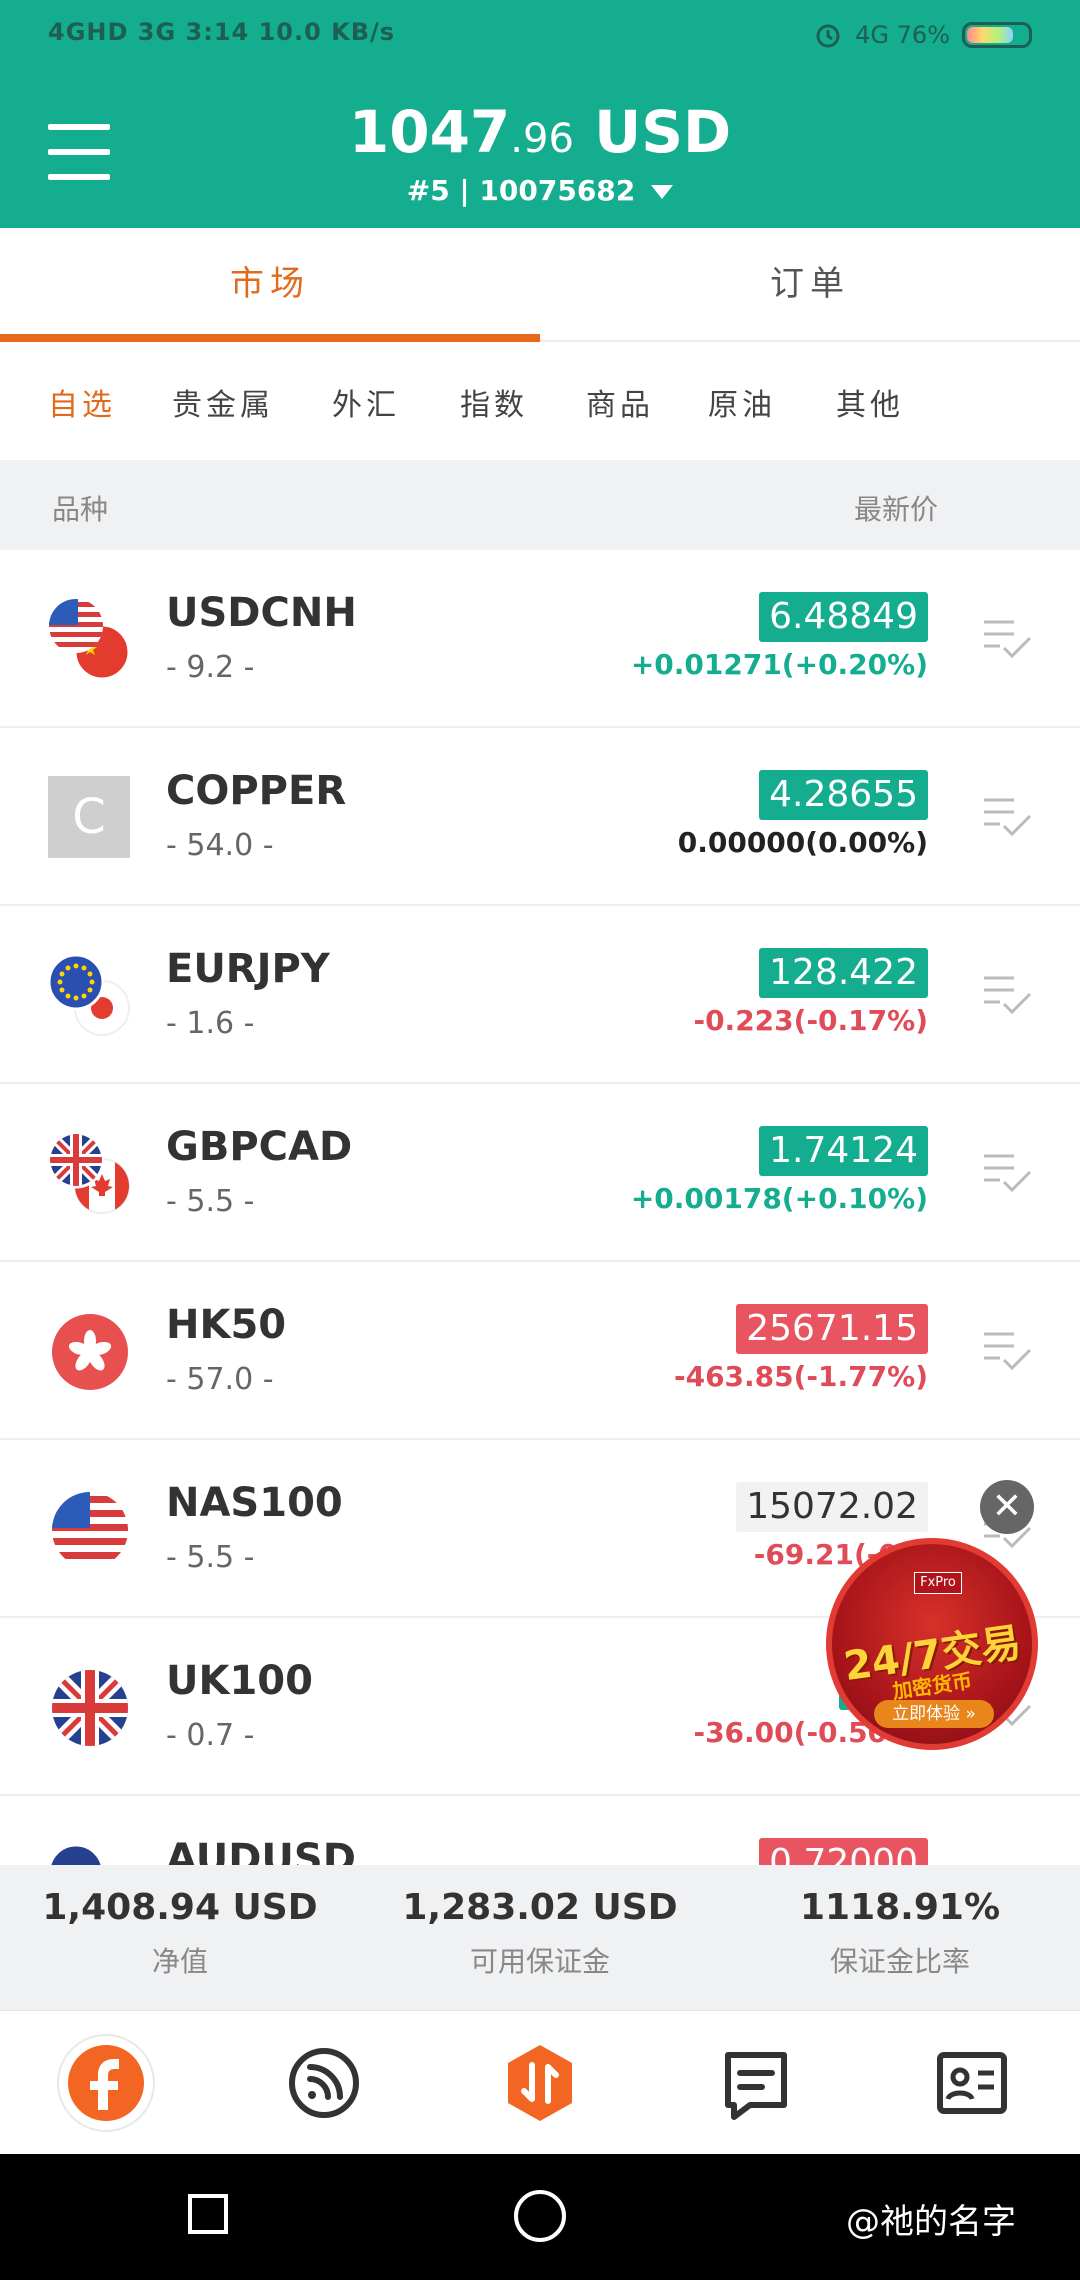  Describe the element at coordinates (779, 1198) in the screenshot. I see `price-change: +0.00178(+0.10%)` at that location.